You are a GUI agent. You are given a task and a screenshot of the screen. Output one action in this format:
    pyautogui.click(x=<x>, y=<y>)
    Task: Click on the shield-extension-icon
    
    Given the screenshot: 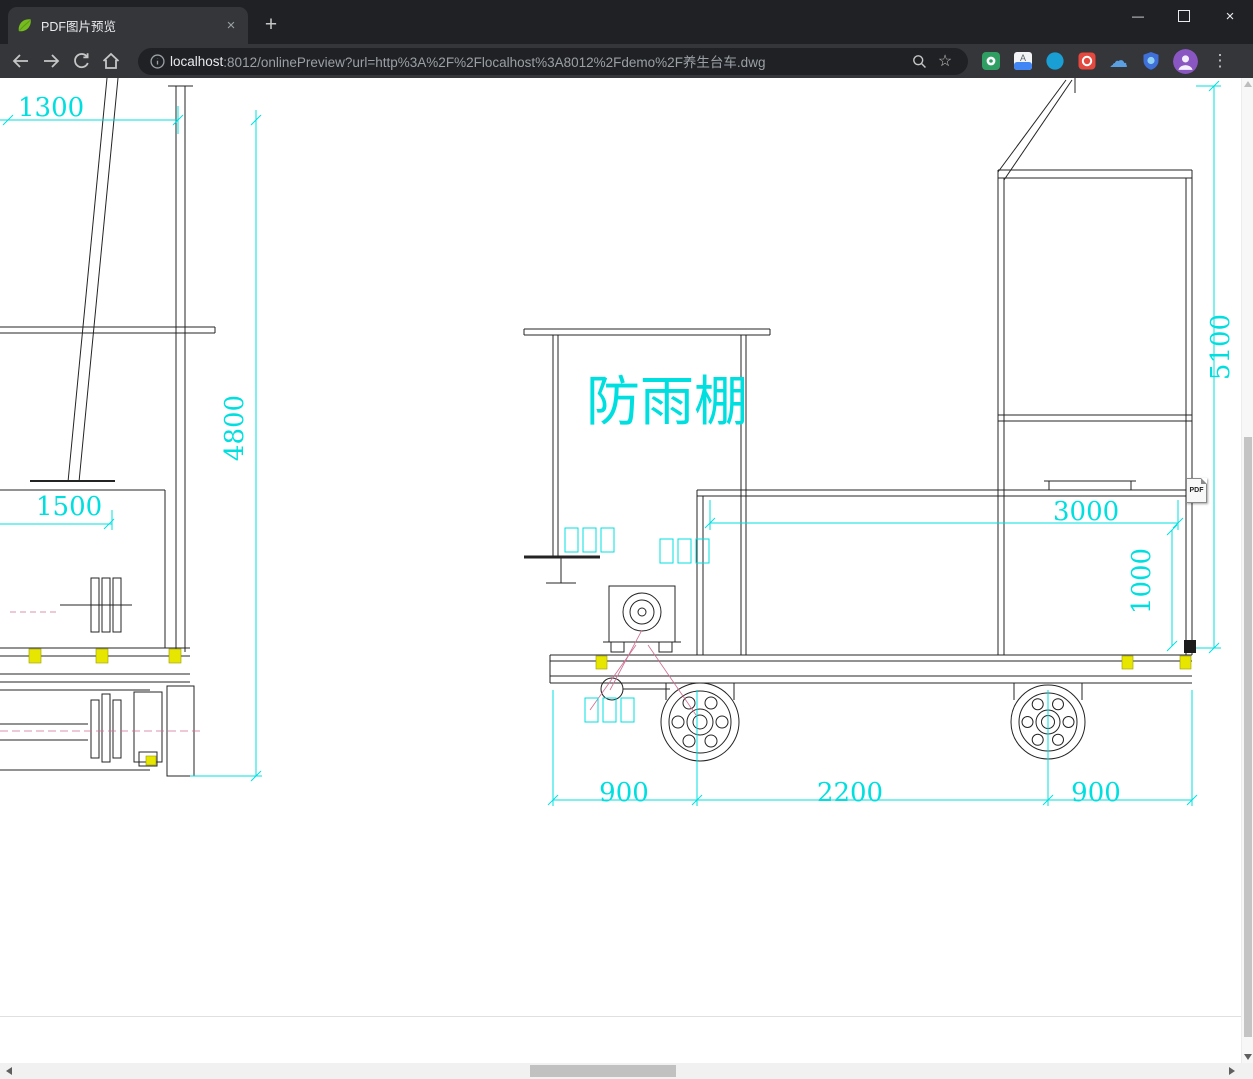 What is the action you would take?
    pyautogui.click(x=1150, y=61)
    